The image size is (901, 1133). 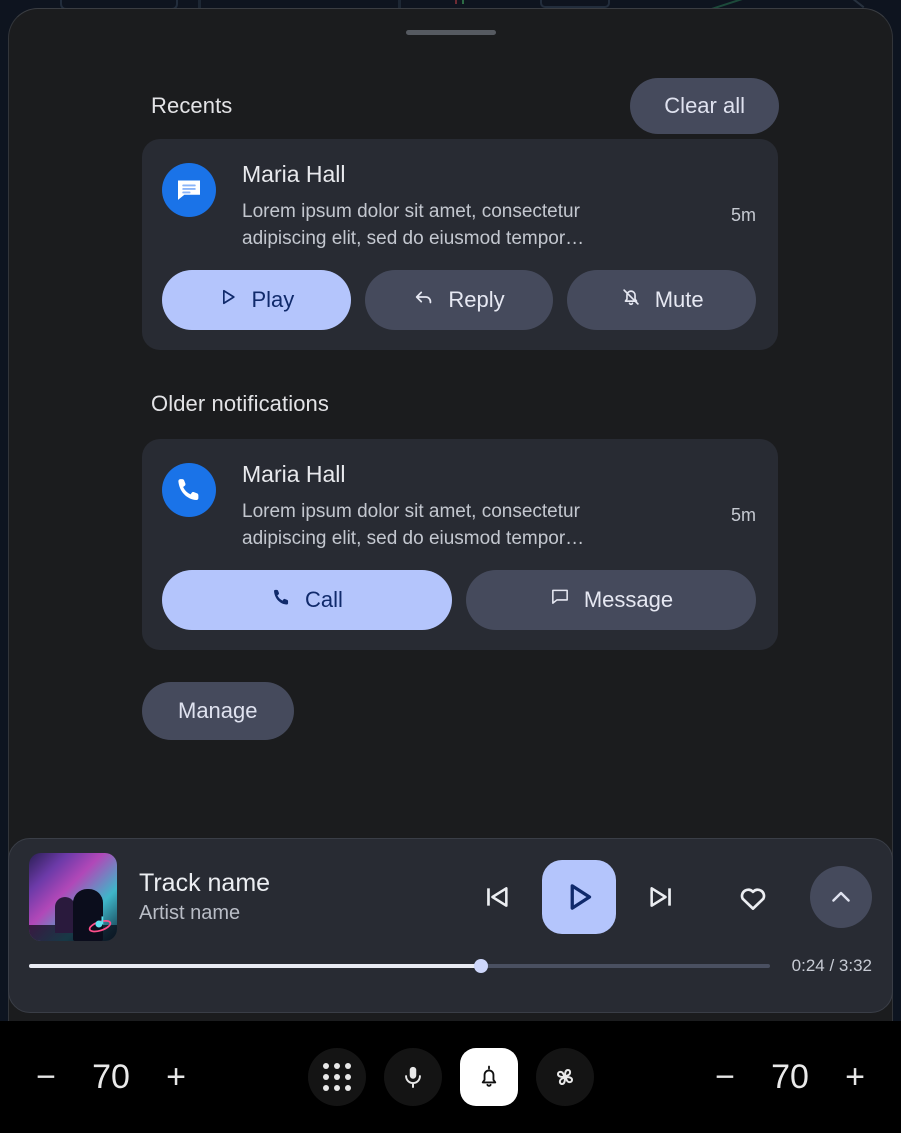 What do you see at coordinates (424, 300) in the screenshot?
I see `reply-icon` at bounding box center [424, 300].